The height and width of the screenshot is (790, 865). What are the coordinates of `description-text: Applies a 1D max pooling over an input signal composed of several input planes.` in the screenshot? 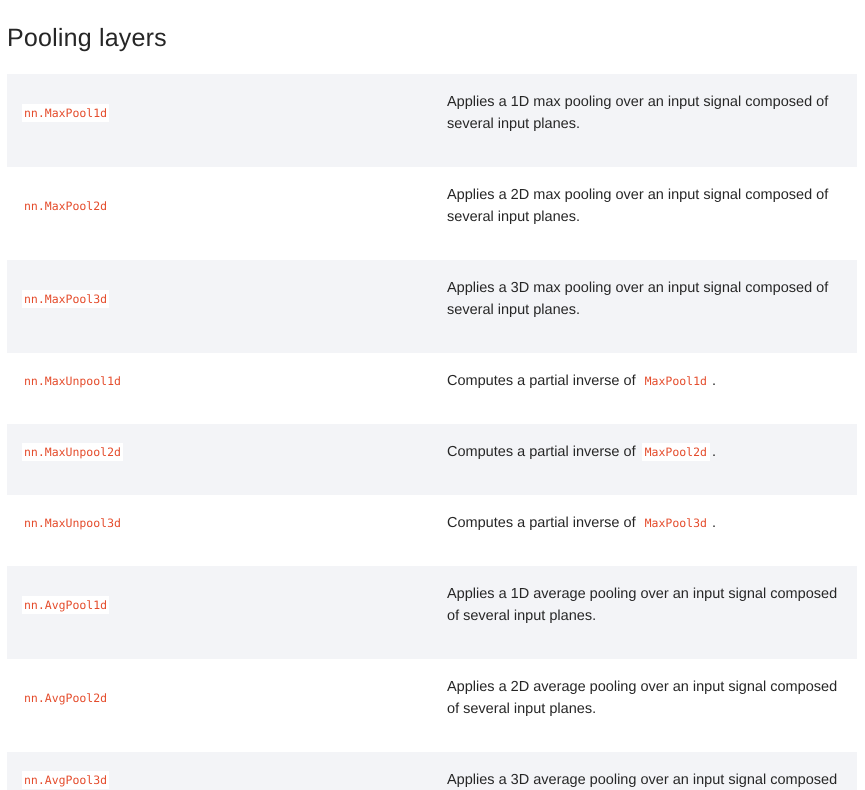 It's located at (638, 113).